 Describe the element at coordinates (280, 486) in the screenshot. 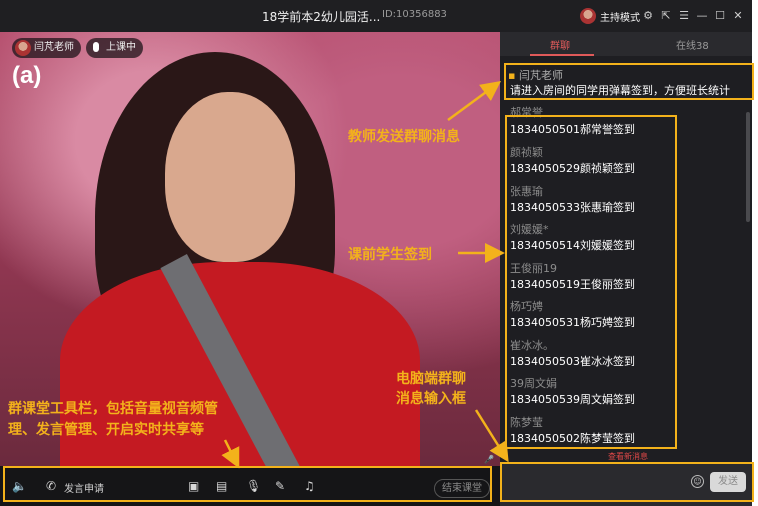

I see `edit-icon: ✎` at that location.